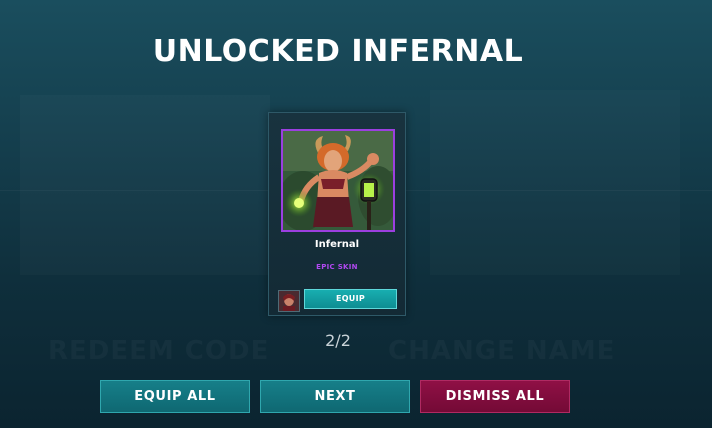 This screenshot has height=428, width=712. What do you see at coordinates (350, 299) in the screenshot?
I see `equip-skin-button: EQUIP` at bounding box center [350, 299].